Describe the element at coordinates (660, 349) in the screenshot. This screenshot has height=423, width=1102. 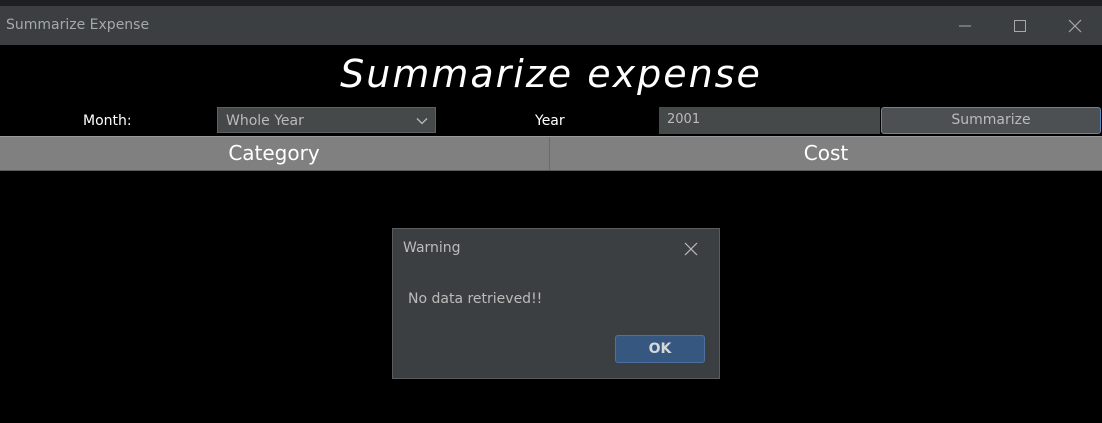
I see `ok-button: OK` at that location.